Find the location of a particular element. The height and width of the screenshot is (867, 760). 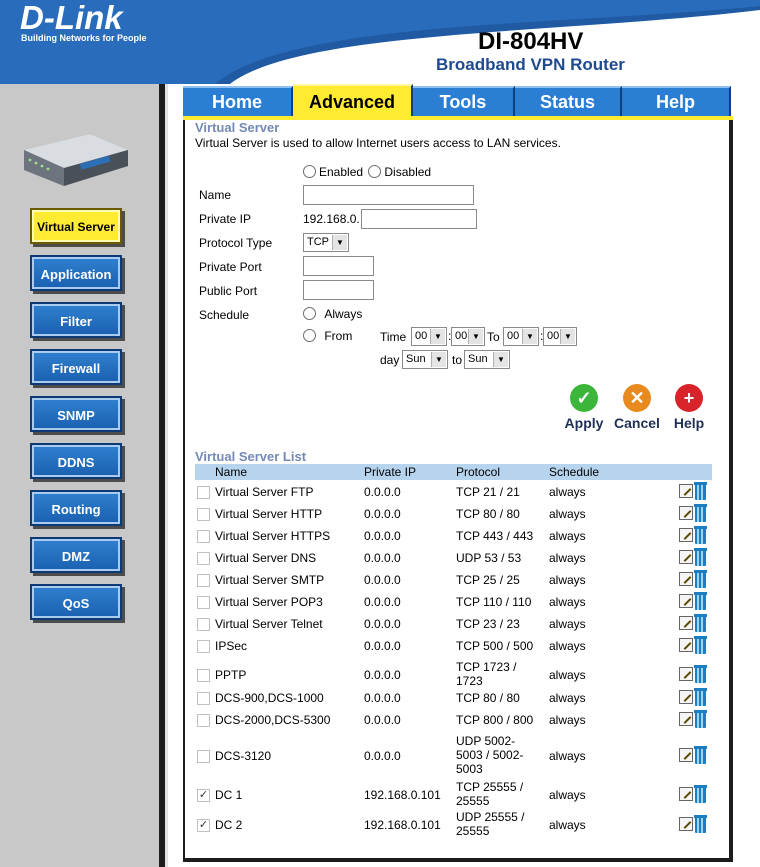

private-ip-input is located at coordinates (419, 219).